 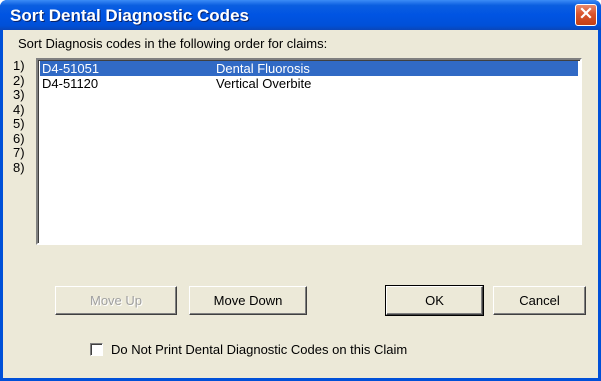 What do you see at coordinates (248, 300) in the screenshot?
I see `move-down-button: Move Down` at bounding box center [248, 300].